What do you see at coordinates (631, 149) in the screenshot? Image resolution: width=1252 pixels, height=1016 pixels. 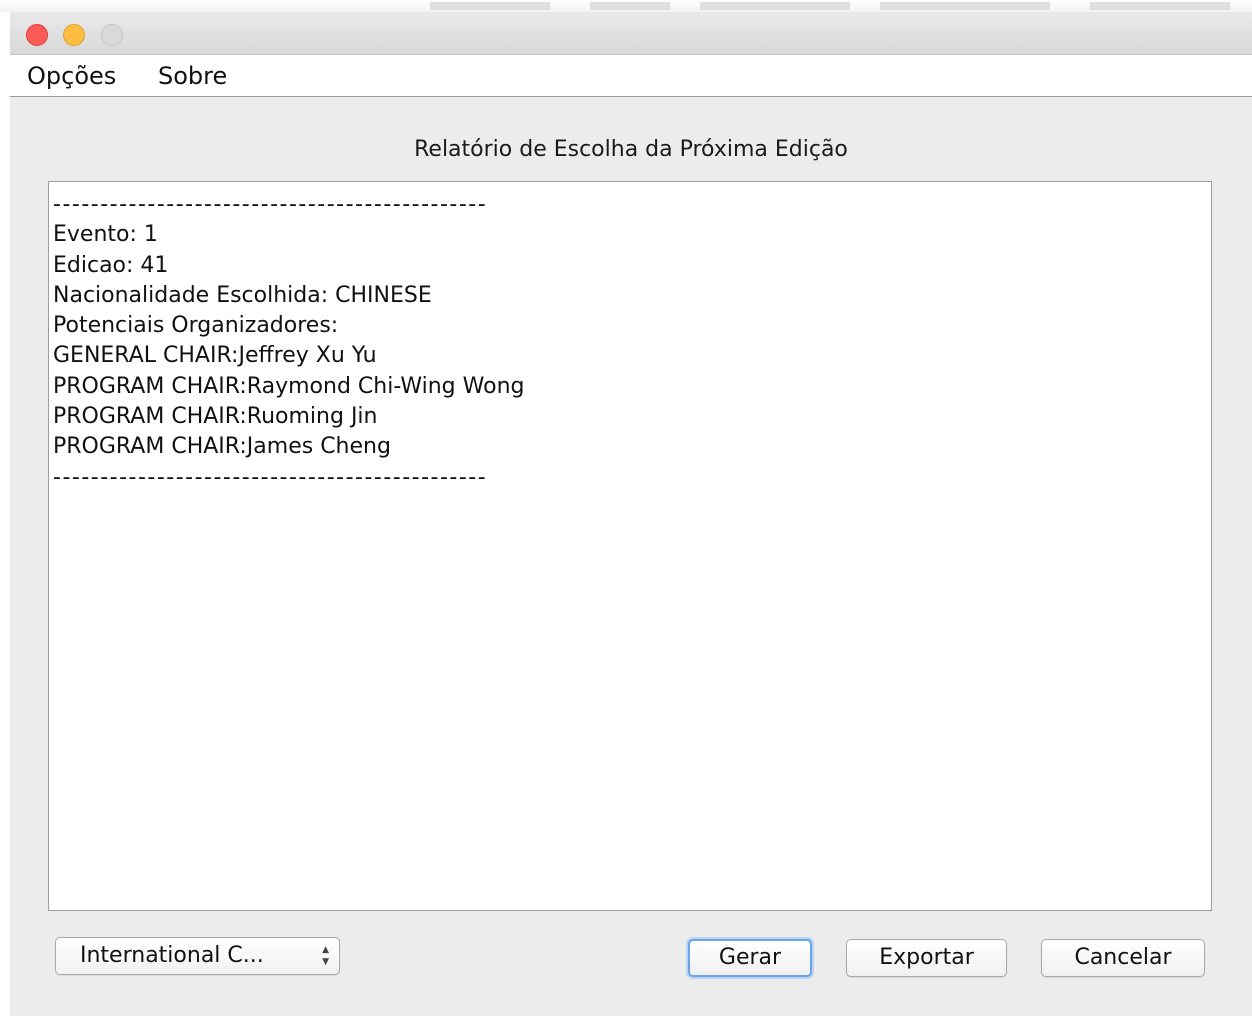 I see `panel-title: Relatório de Escolha da Próxima Edição` at bounding box center [631, 149].